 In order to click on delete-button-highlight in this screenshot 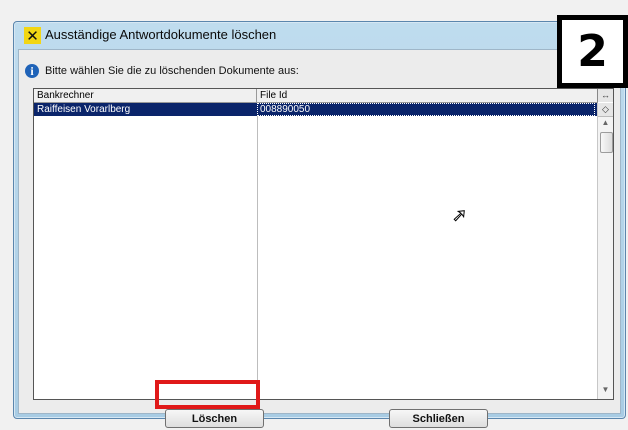, I will do `click(207, 394)`.